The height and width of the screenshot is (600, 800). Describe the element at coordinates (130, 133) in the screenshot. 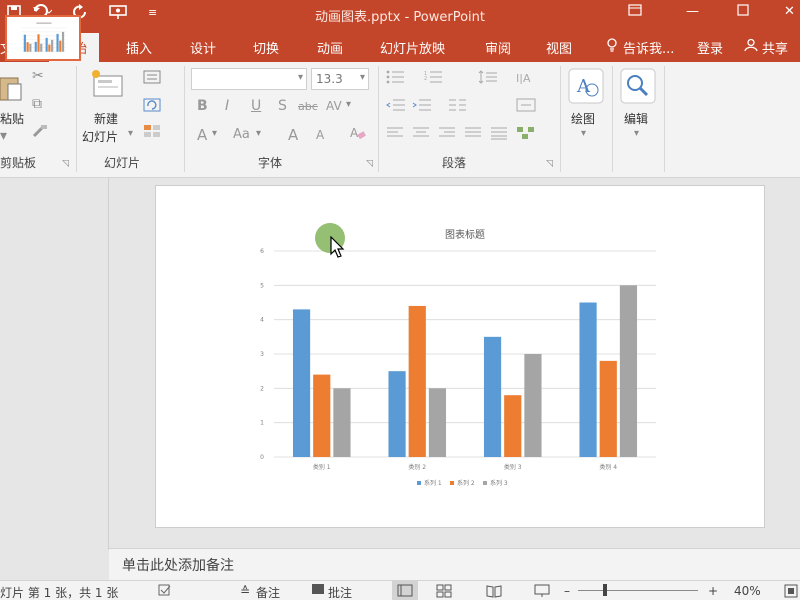

I see `new-slide-dropdown-icon: ▾` at that location.